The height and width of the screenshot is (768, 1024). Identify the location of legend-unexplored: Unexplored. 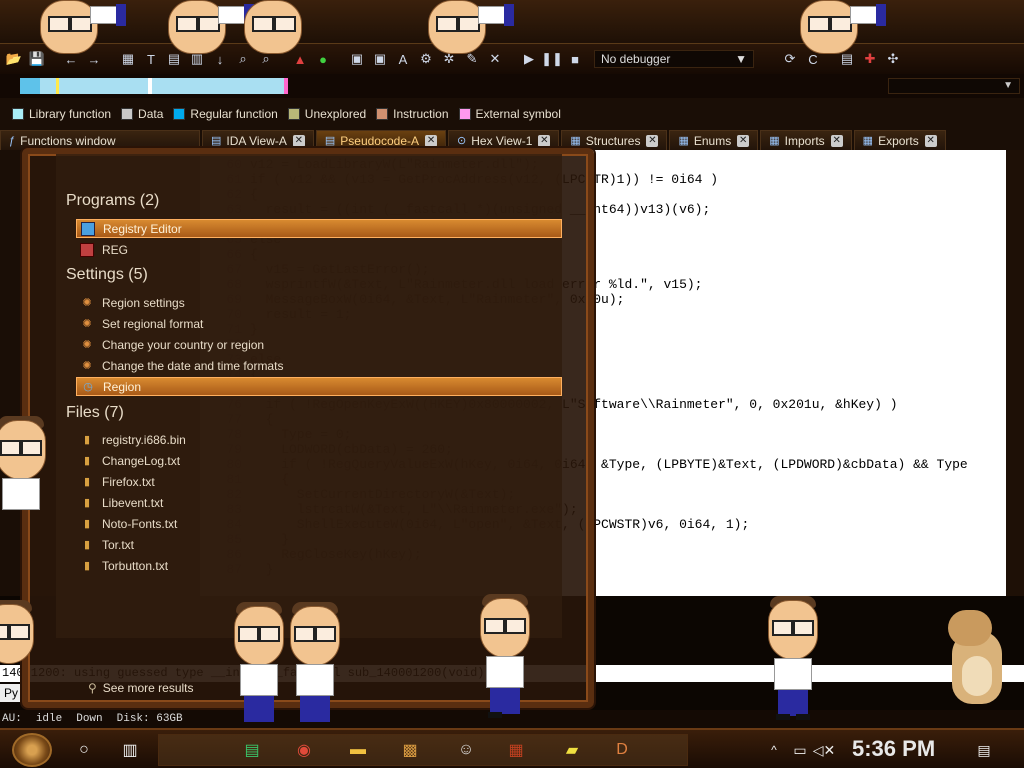
(326, 114).